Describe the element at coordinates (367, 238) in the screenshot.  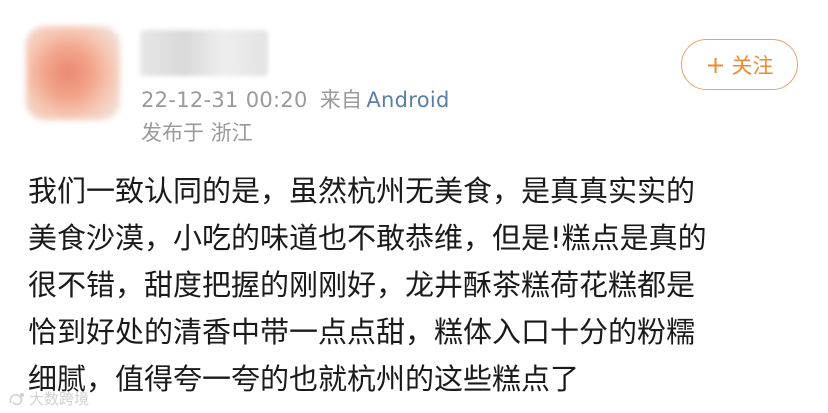
I see `content-line: 美食沙漠，小吃的味道也不敢恭维，但是!糕点是真的` at that location.